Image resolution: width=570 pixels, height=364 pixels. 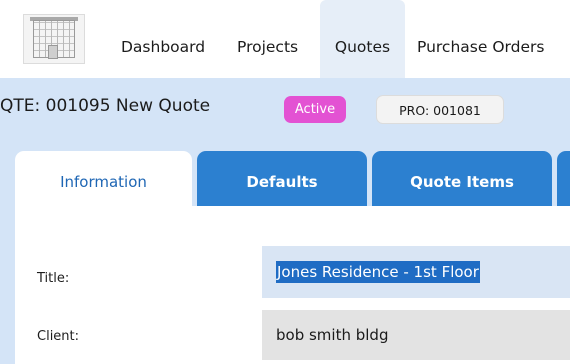 What do you see at coordinates (378, 272) in the screenshot?
I see `title-input-value: Jones Residence - 1st Floor` at bounding box center [378, 272].